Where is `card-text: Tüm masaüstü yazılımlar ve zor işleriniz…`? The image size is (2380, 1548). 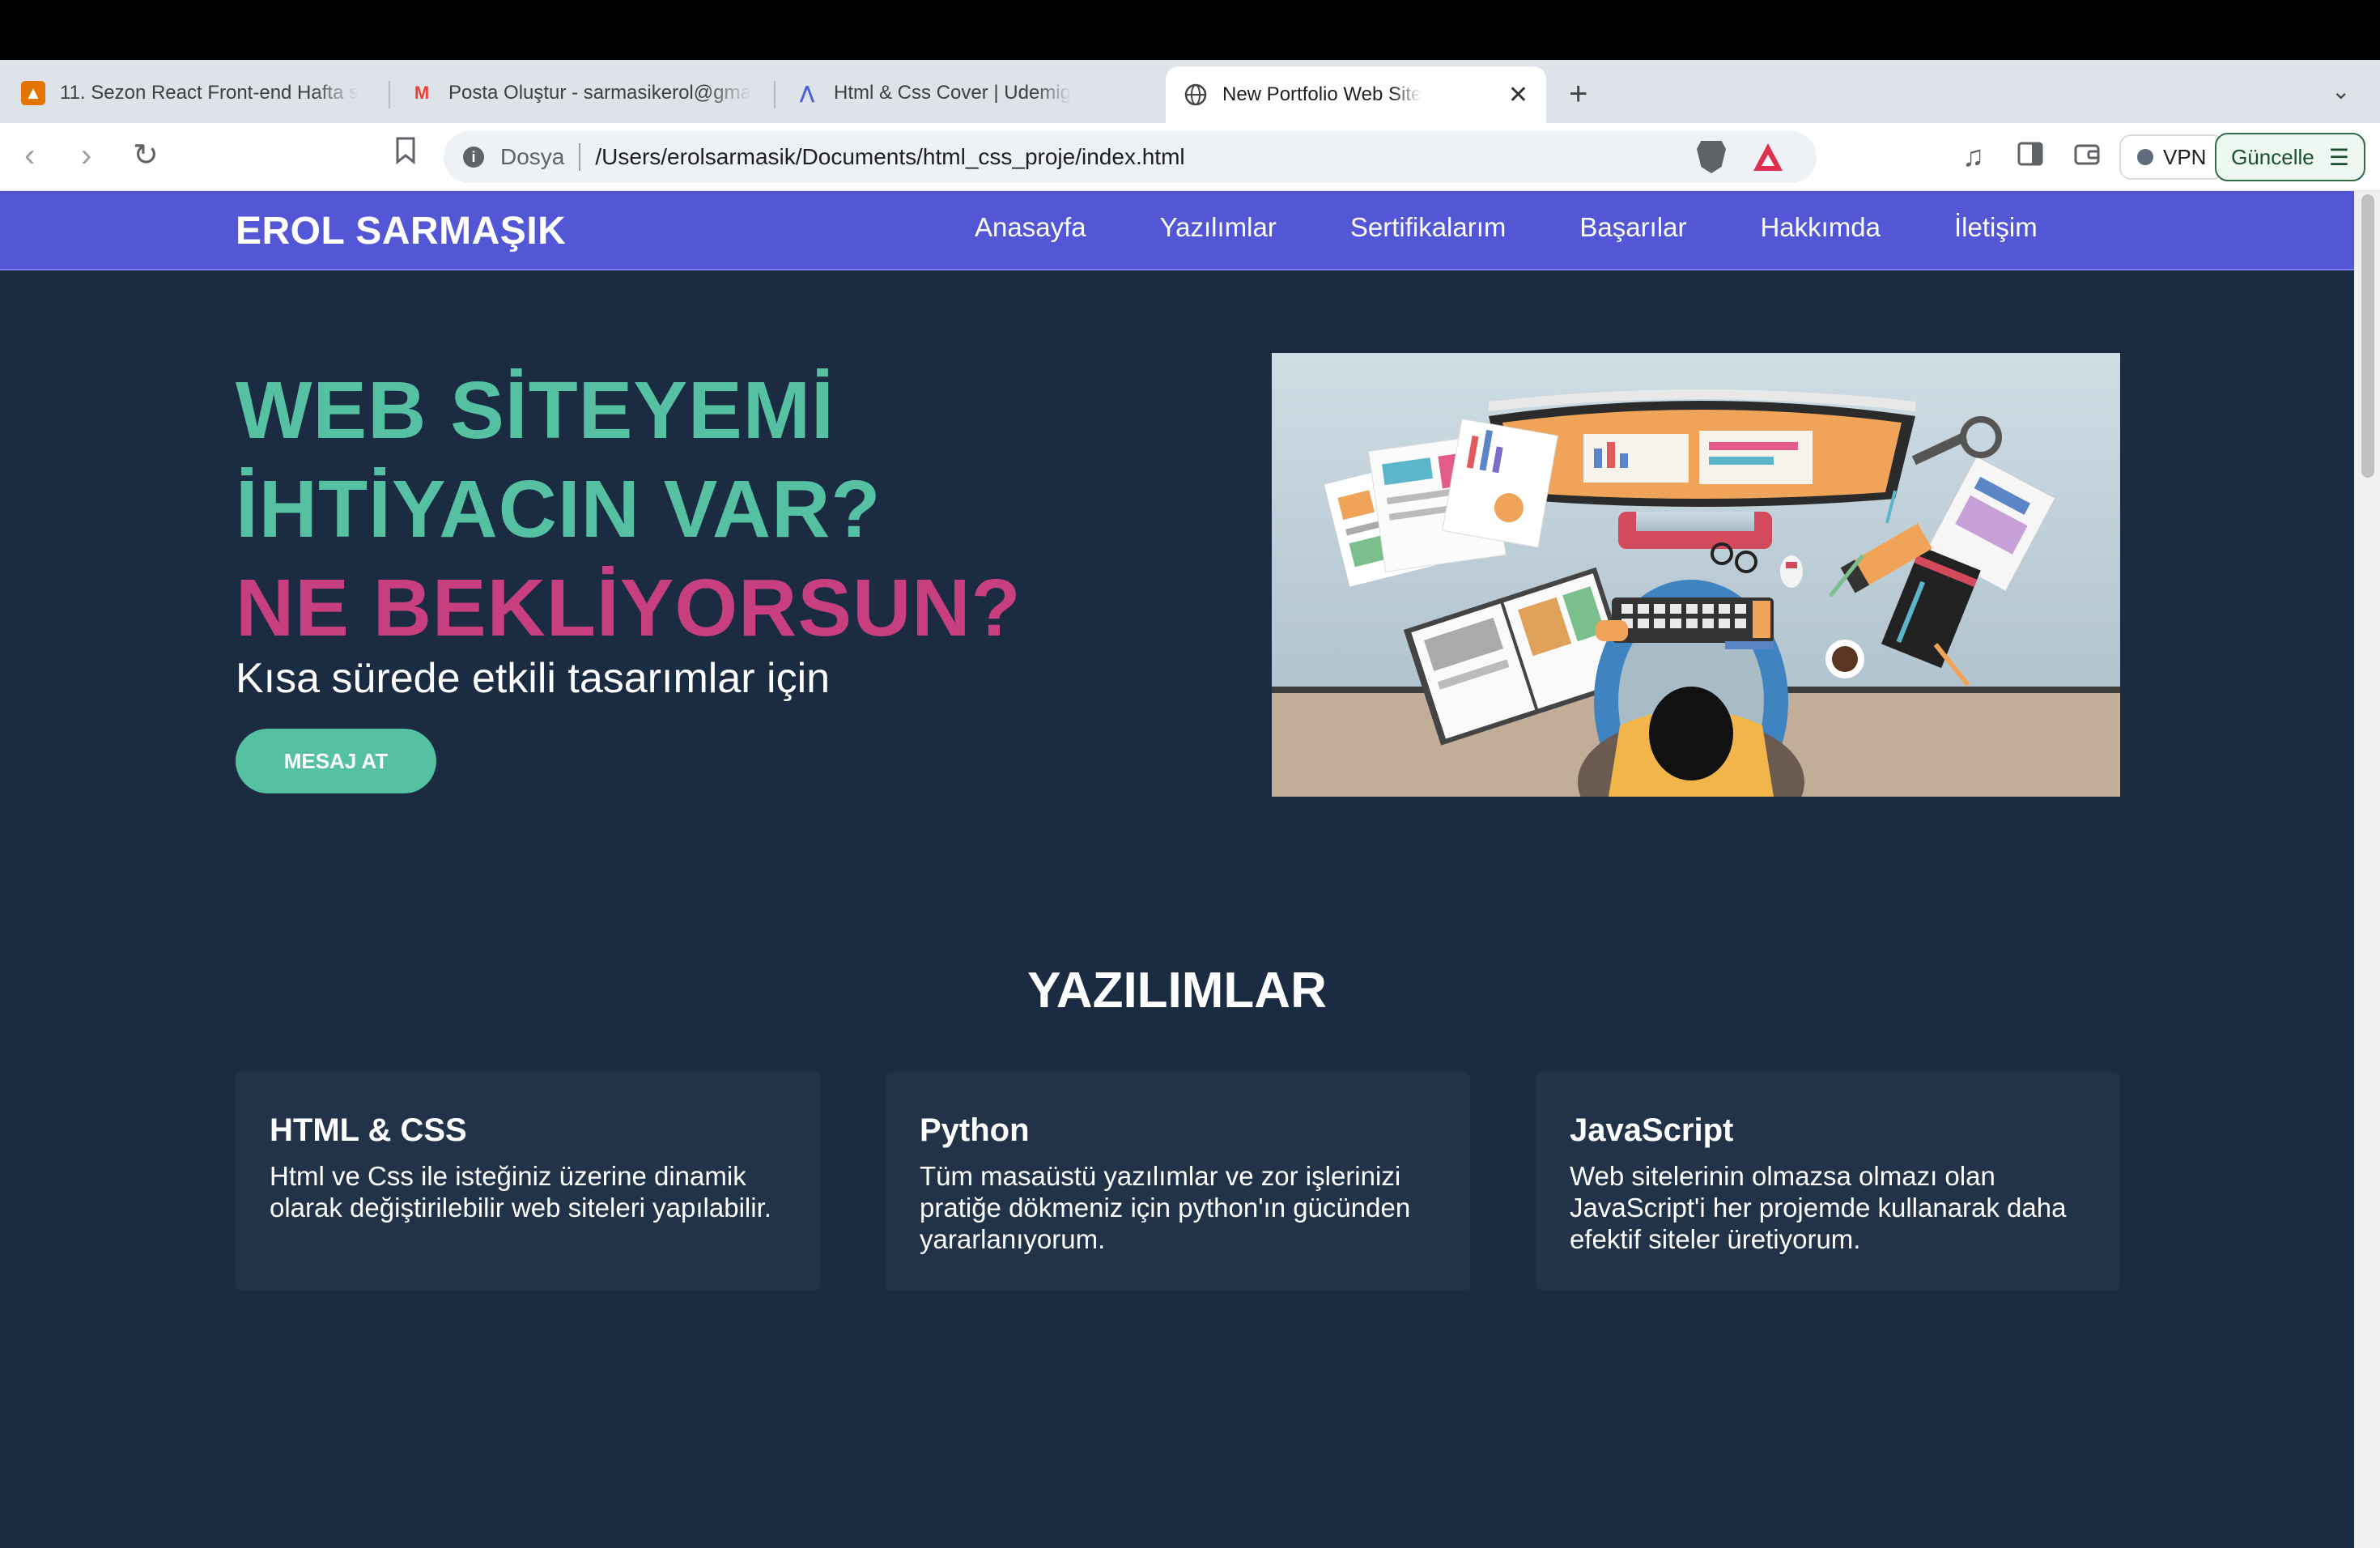 card-text: Tüm masaüstü yazılımlar ve zor işleriniz… is located at coordinates (1165, 1208).